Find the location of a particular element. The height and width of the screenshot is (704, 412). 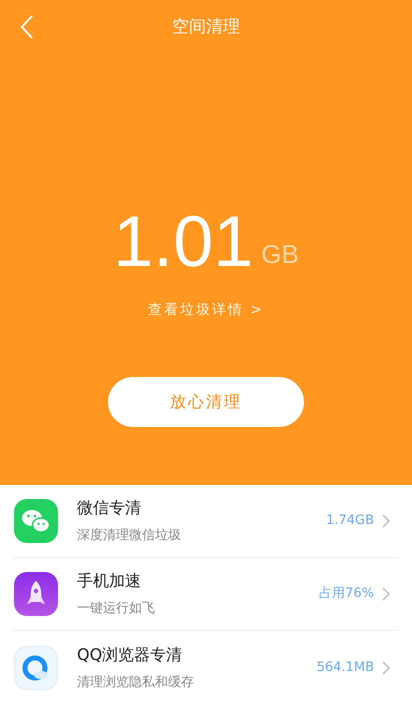

item-subtitle: 深度清理微信垃圾 is located at coordinates (129, 536).